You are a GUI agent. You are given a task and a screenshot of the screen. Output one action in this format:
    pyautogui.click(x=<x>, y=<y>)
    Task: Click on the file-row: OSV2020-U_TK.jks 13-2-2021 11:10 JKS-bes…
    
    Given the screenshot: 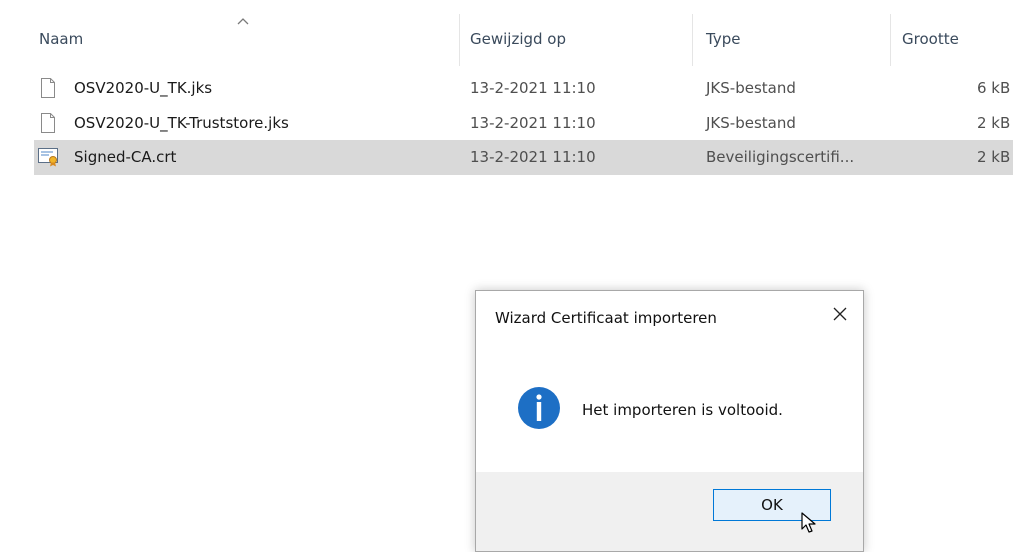 What is the action you would take?
    pyautogui.click(x=523, y=88)
    